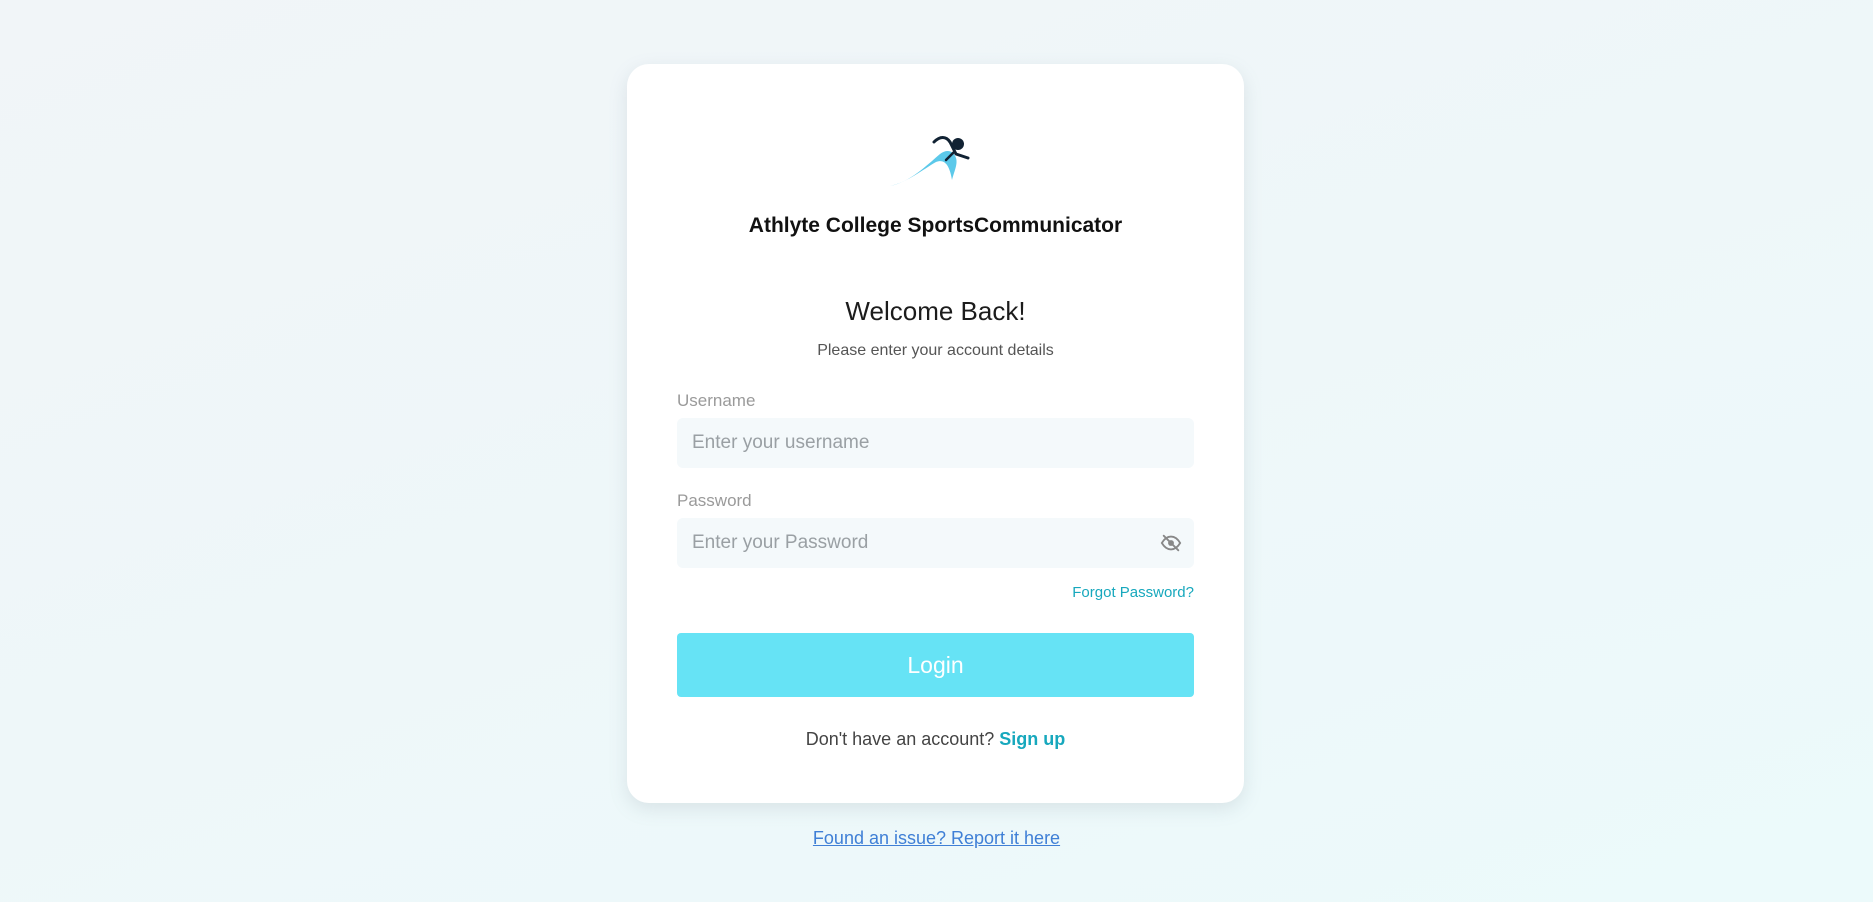  Describe the element at coordinates (714, 500) in the screenshot. I see `password-label: Password` at that location.